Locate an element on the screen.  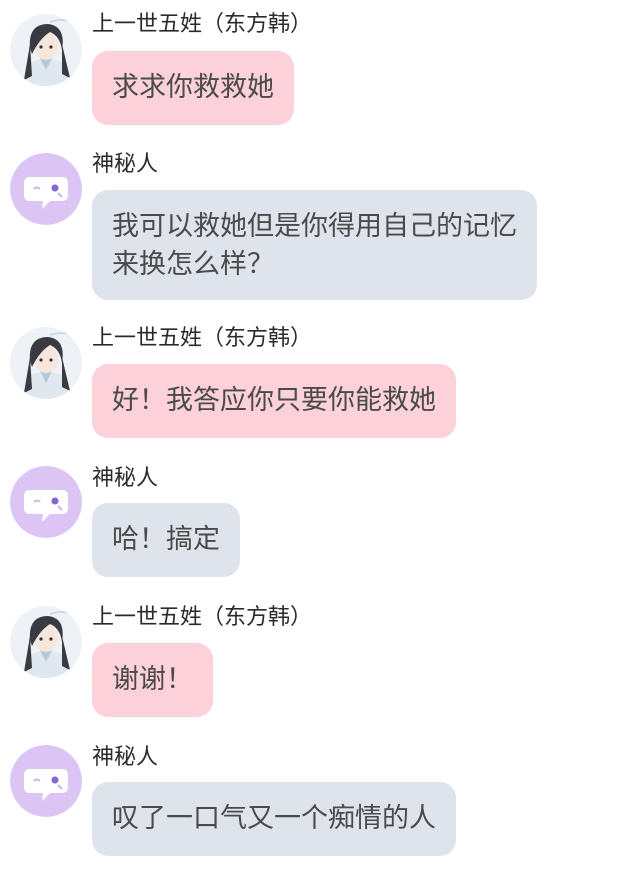
message-bubble: 谢谢！ is located at coordinates (152, 680).